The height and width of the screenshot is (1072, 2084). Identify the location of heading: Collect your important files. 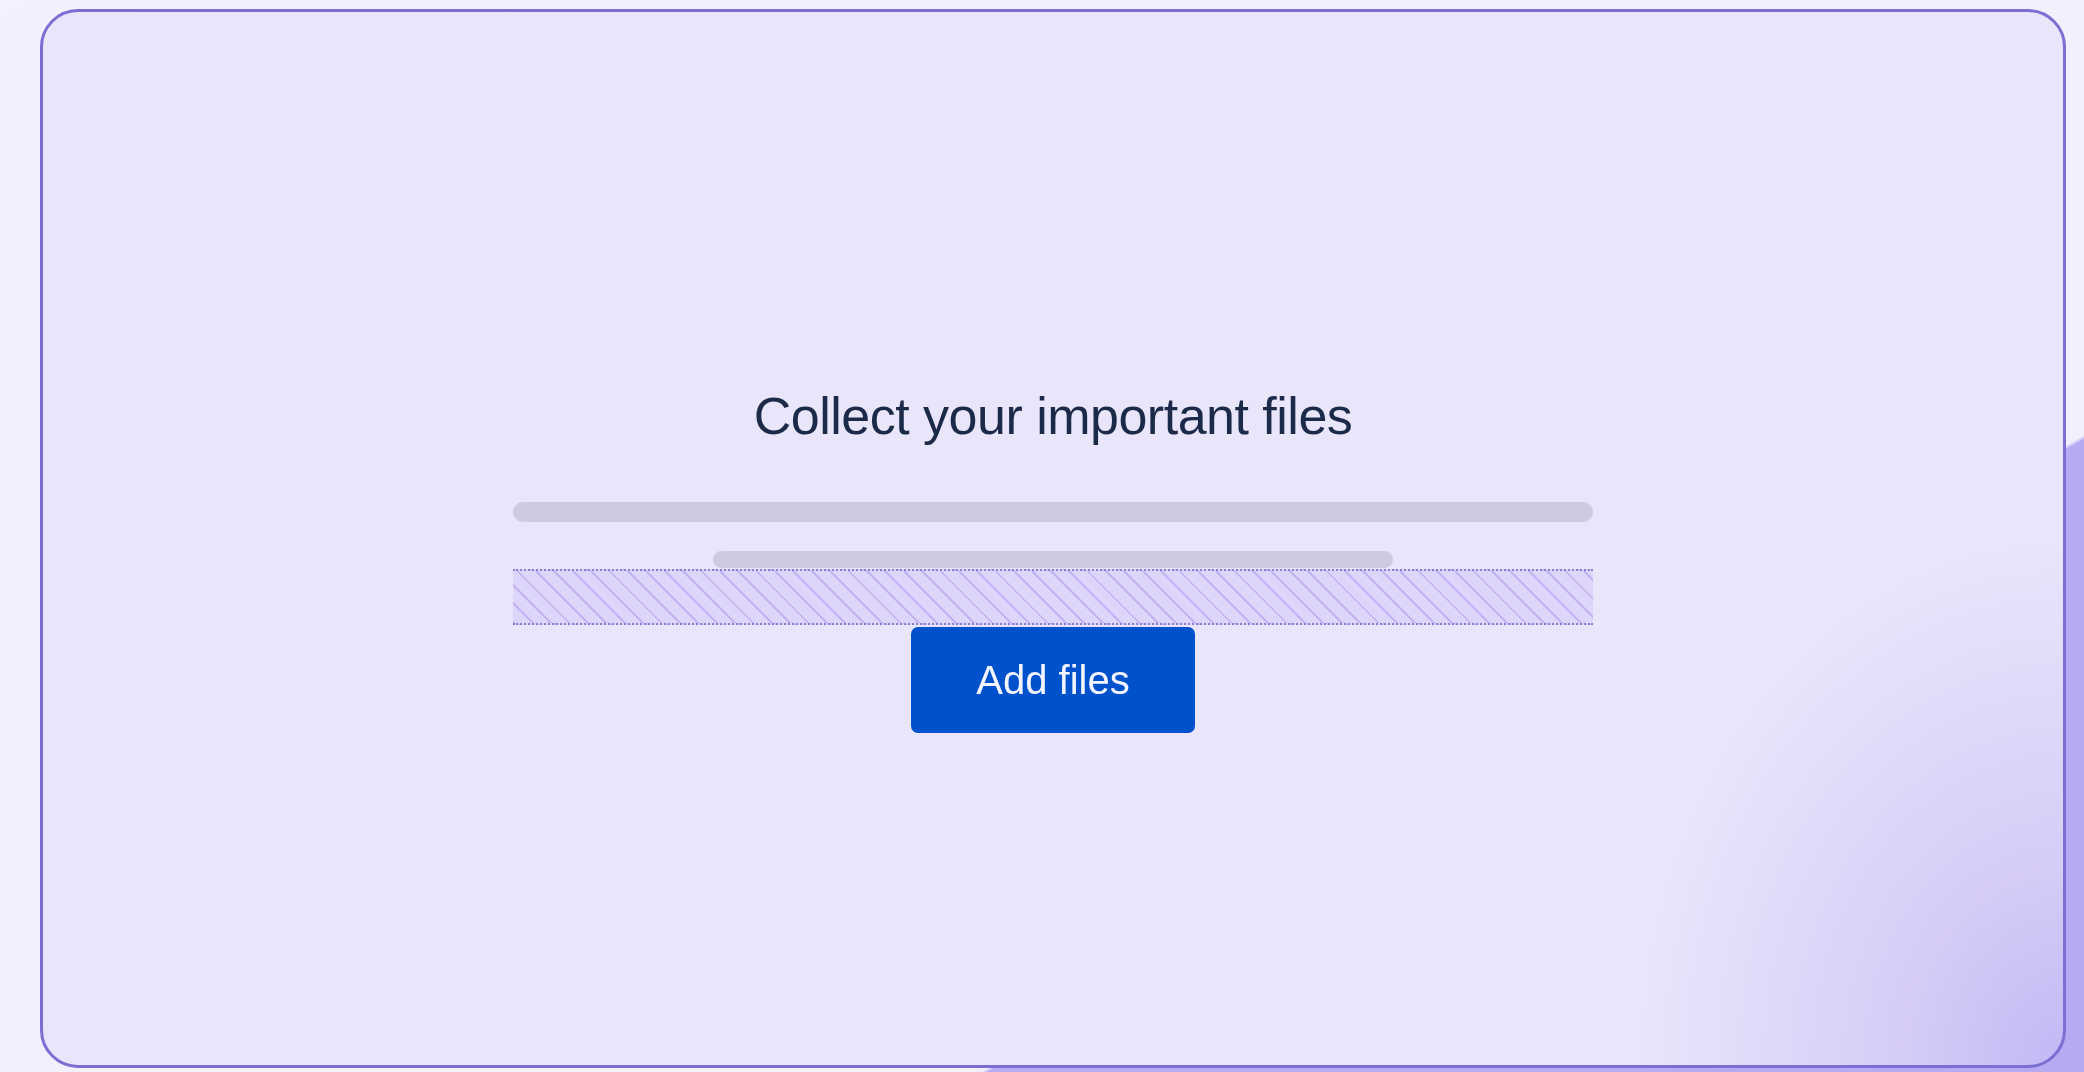
(1053, 416).